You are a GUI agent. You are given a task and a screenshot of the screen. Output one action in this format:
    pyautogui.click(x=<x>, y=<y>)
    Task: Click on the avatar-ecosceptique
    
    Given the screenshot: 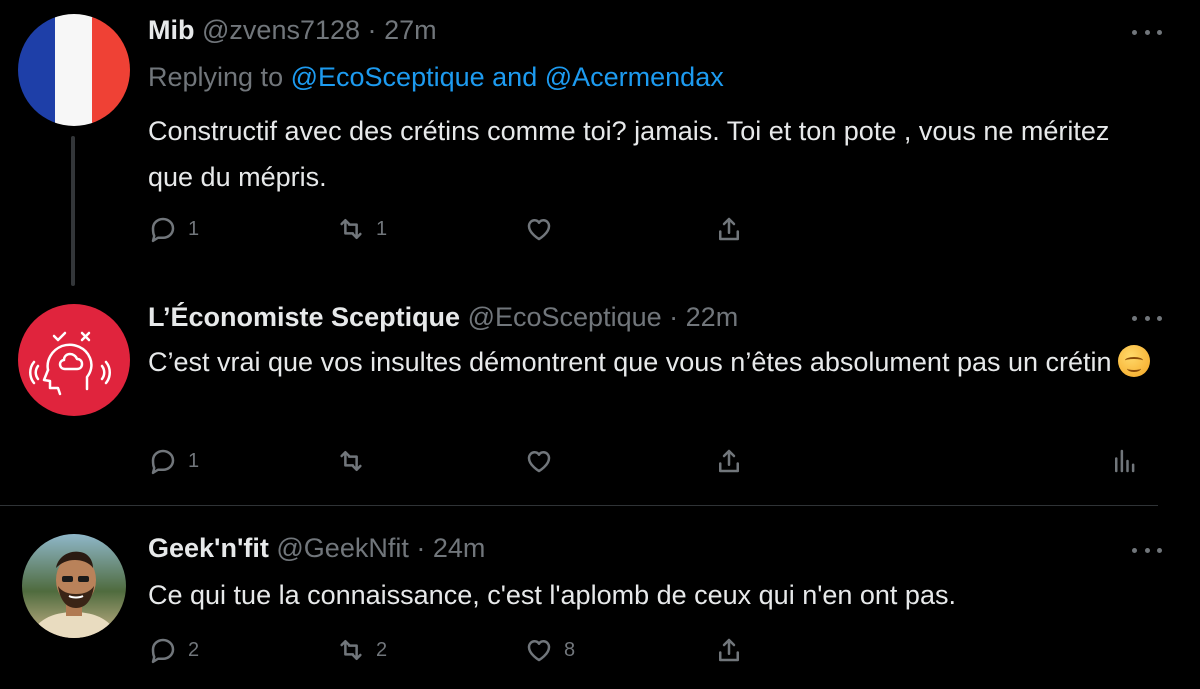 What is the action you would take?
    pyautogui.click(x=74, y=360)
    